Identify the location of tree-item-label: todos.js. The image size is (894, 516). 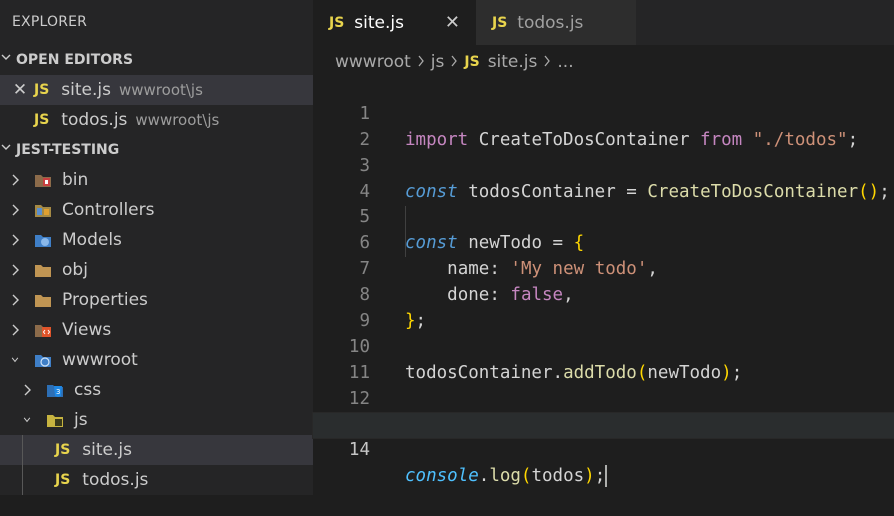
(115, 480).